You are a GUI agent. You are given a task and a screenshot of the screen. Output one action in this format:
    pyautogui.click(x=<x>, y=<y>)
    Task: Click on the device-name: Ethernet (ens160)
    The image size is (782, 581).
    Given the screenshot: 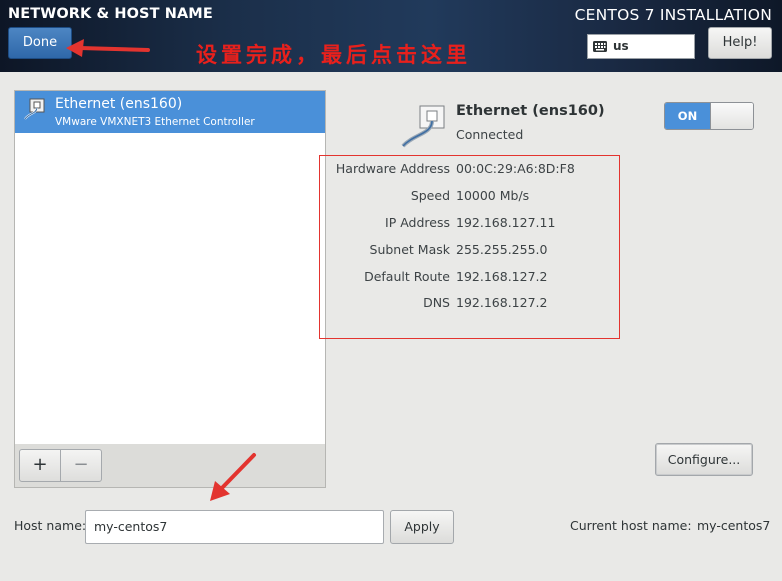 What is the action you would take?
    pyautogui.click(x=530, y=111)
    